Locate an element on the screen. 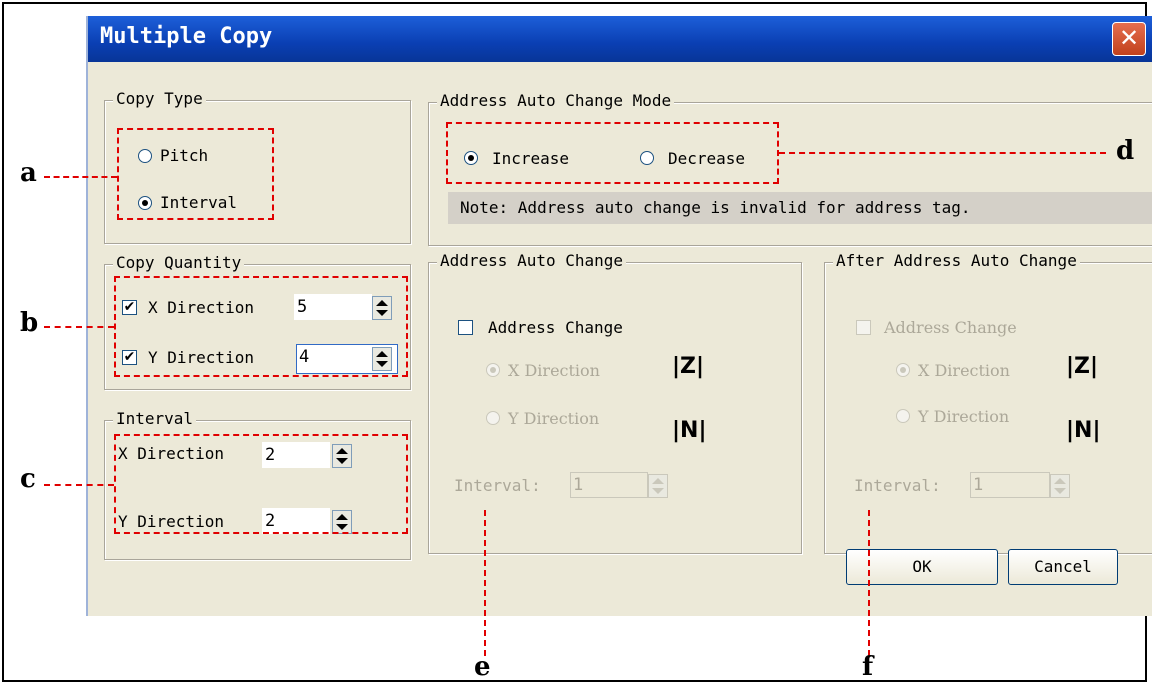  after-address-change-checkbox is located at coordinates (863, 327).